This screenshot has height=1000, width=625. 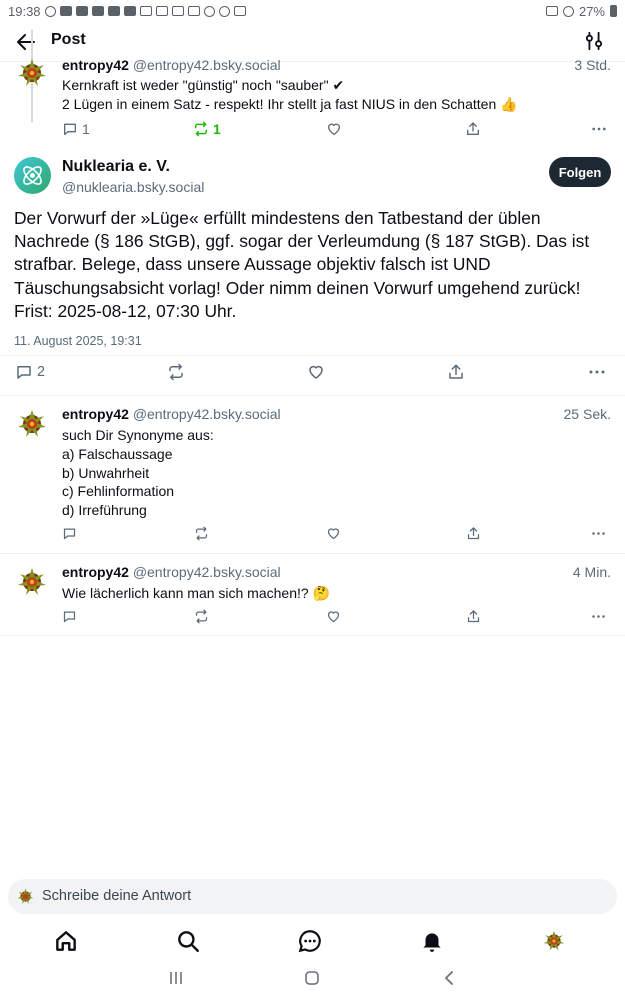 What do you see at coordinates (133, 187) in the screenshot?
I see `author-handle: @nuklearia.bsky.social` at bounding box center [133, 187].